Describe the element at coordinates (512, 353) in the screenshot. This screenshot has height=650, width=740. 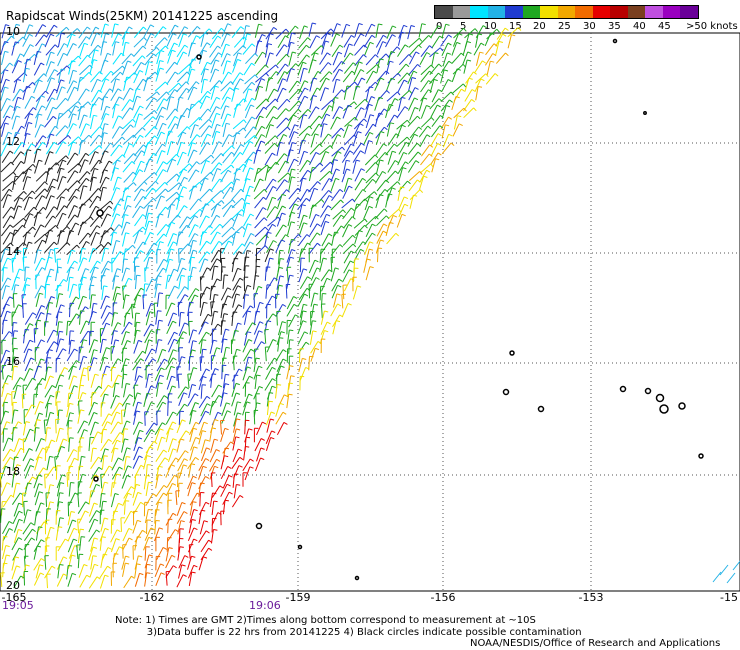
I see `island` at that location.